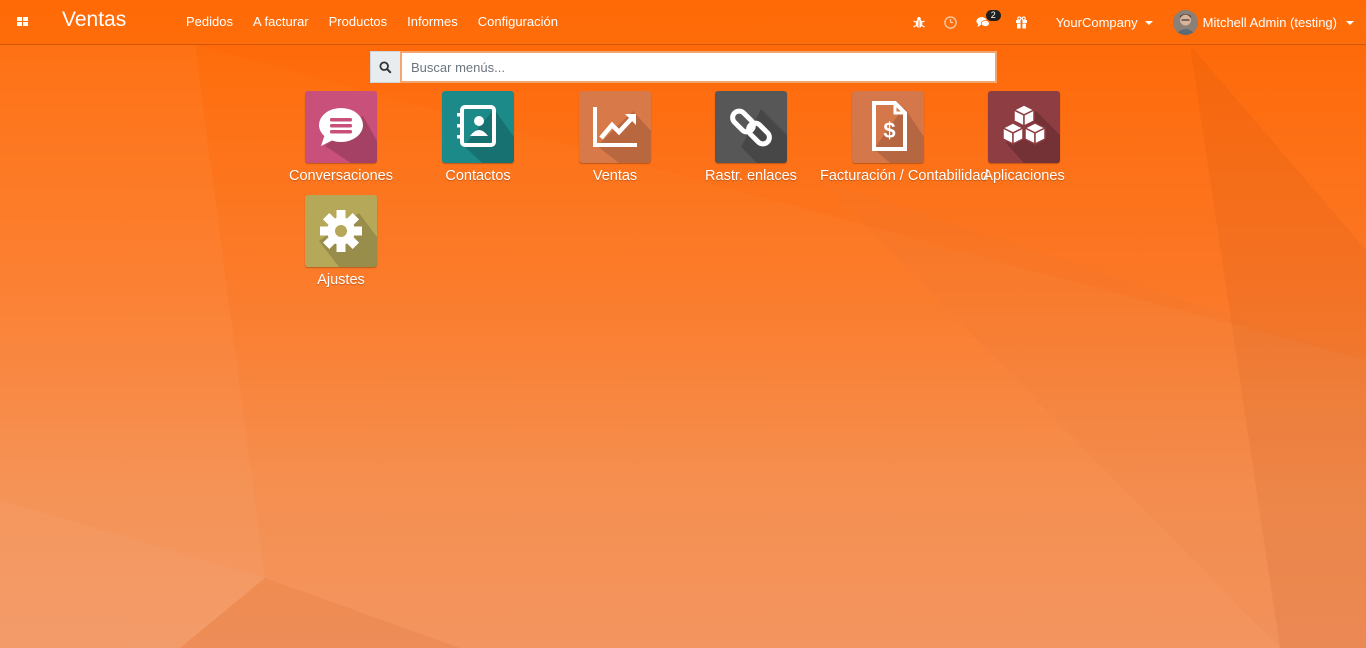 Image resolution: width=1366 pixels, height=648 pixels. What do you see at coordinates (951, 22) in the screenshot?
I see `activity-clock-icon` at bounding box center [951, 22].